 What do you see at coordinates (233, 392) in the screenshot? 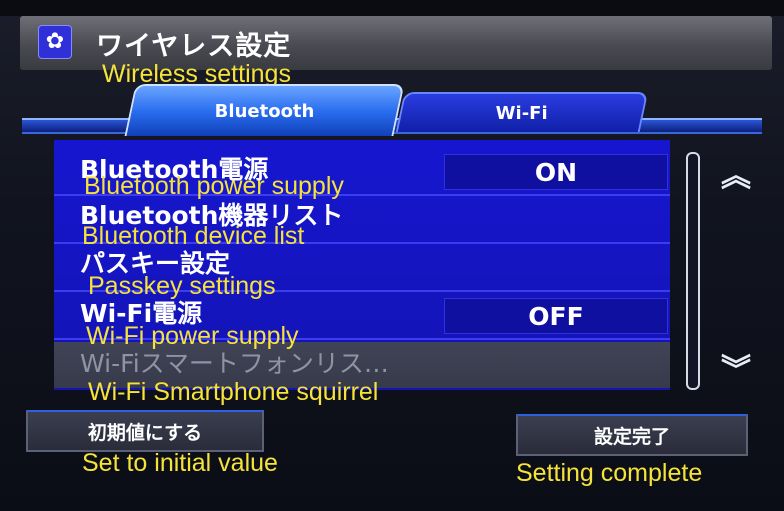
I see `row-annotation: Wi-Fi Smartphone squirrel` at bounding box center [233, 392].